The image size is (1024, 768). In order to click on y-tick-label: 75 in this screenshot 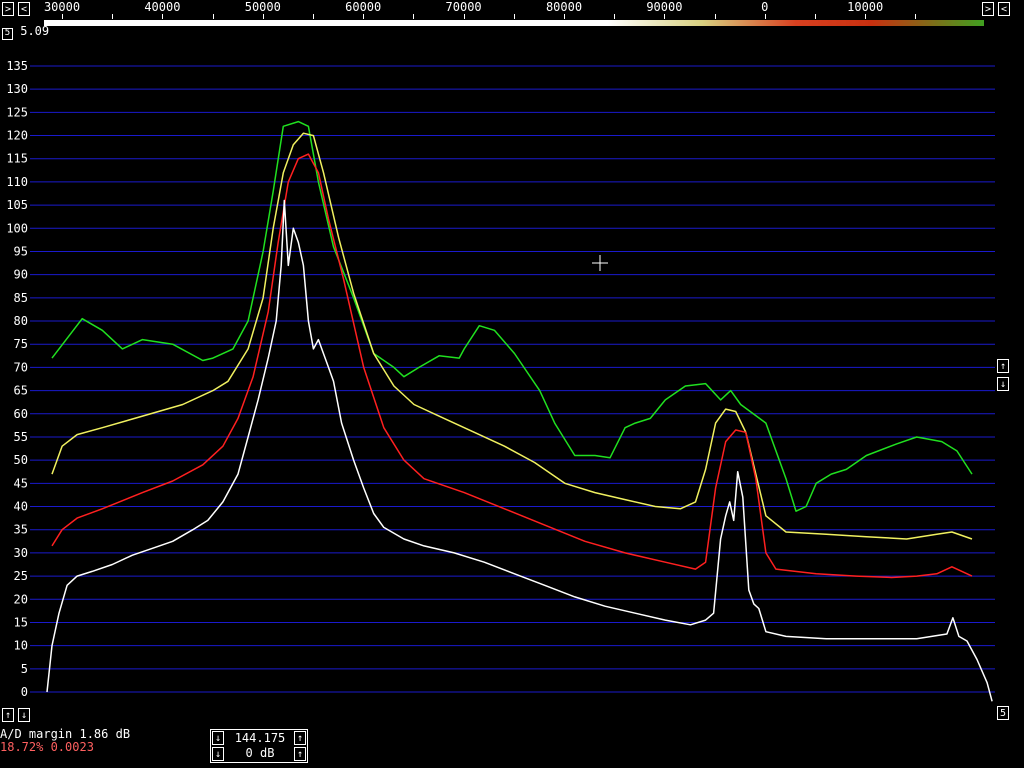, I will do `click(21, 344)`.